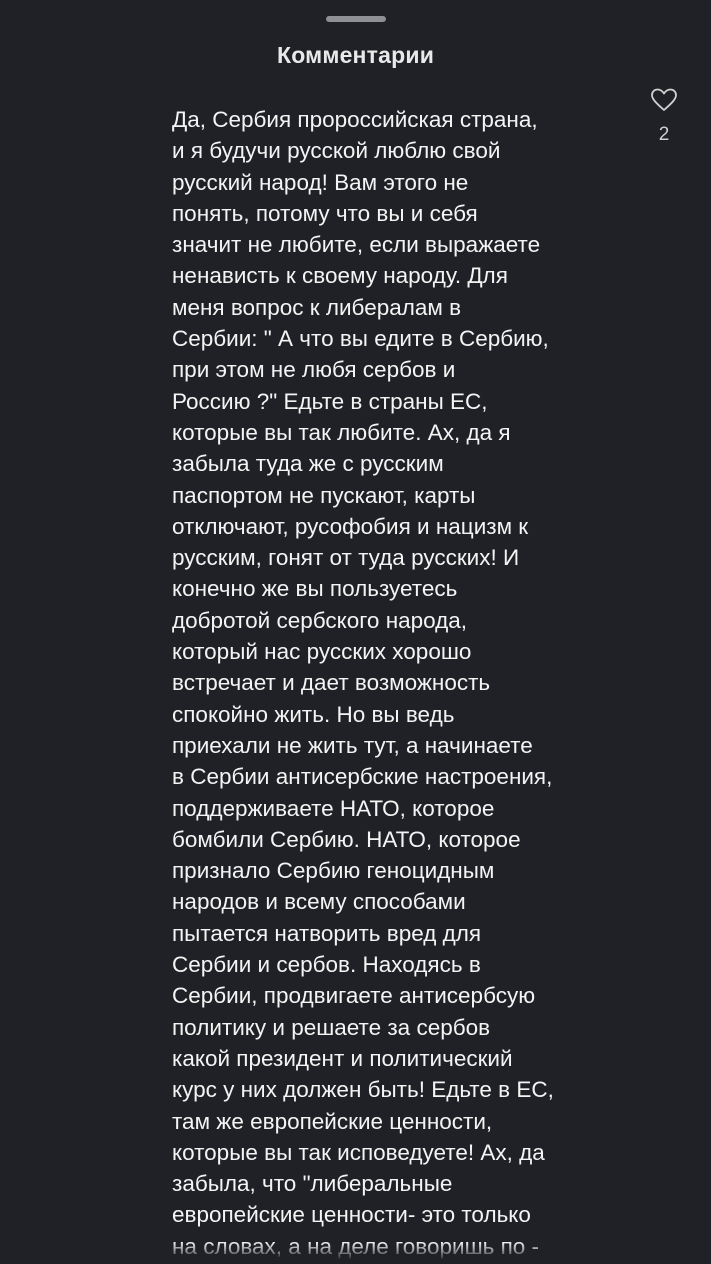 This screenshot has width=711, height=1264. Describe the element at coordinates (355, 1253) in the screenshot. I see `bottom-fade` at that location.